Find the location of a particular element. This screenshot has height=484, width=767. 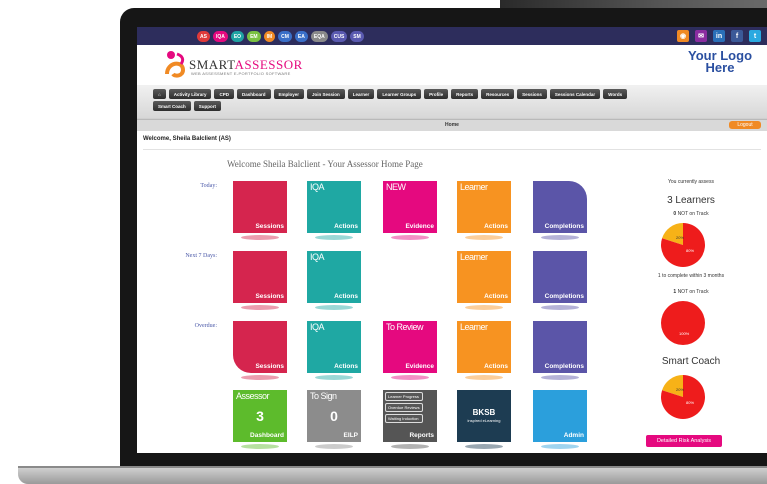

pie-chart-learners-on-track: 20% 80% is located at coordinates (683, 245).